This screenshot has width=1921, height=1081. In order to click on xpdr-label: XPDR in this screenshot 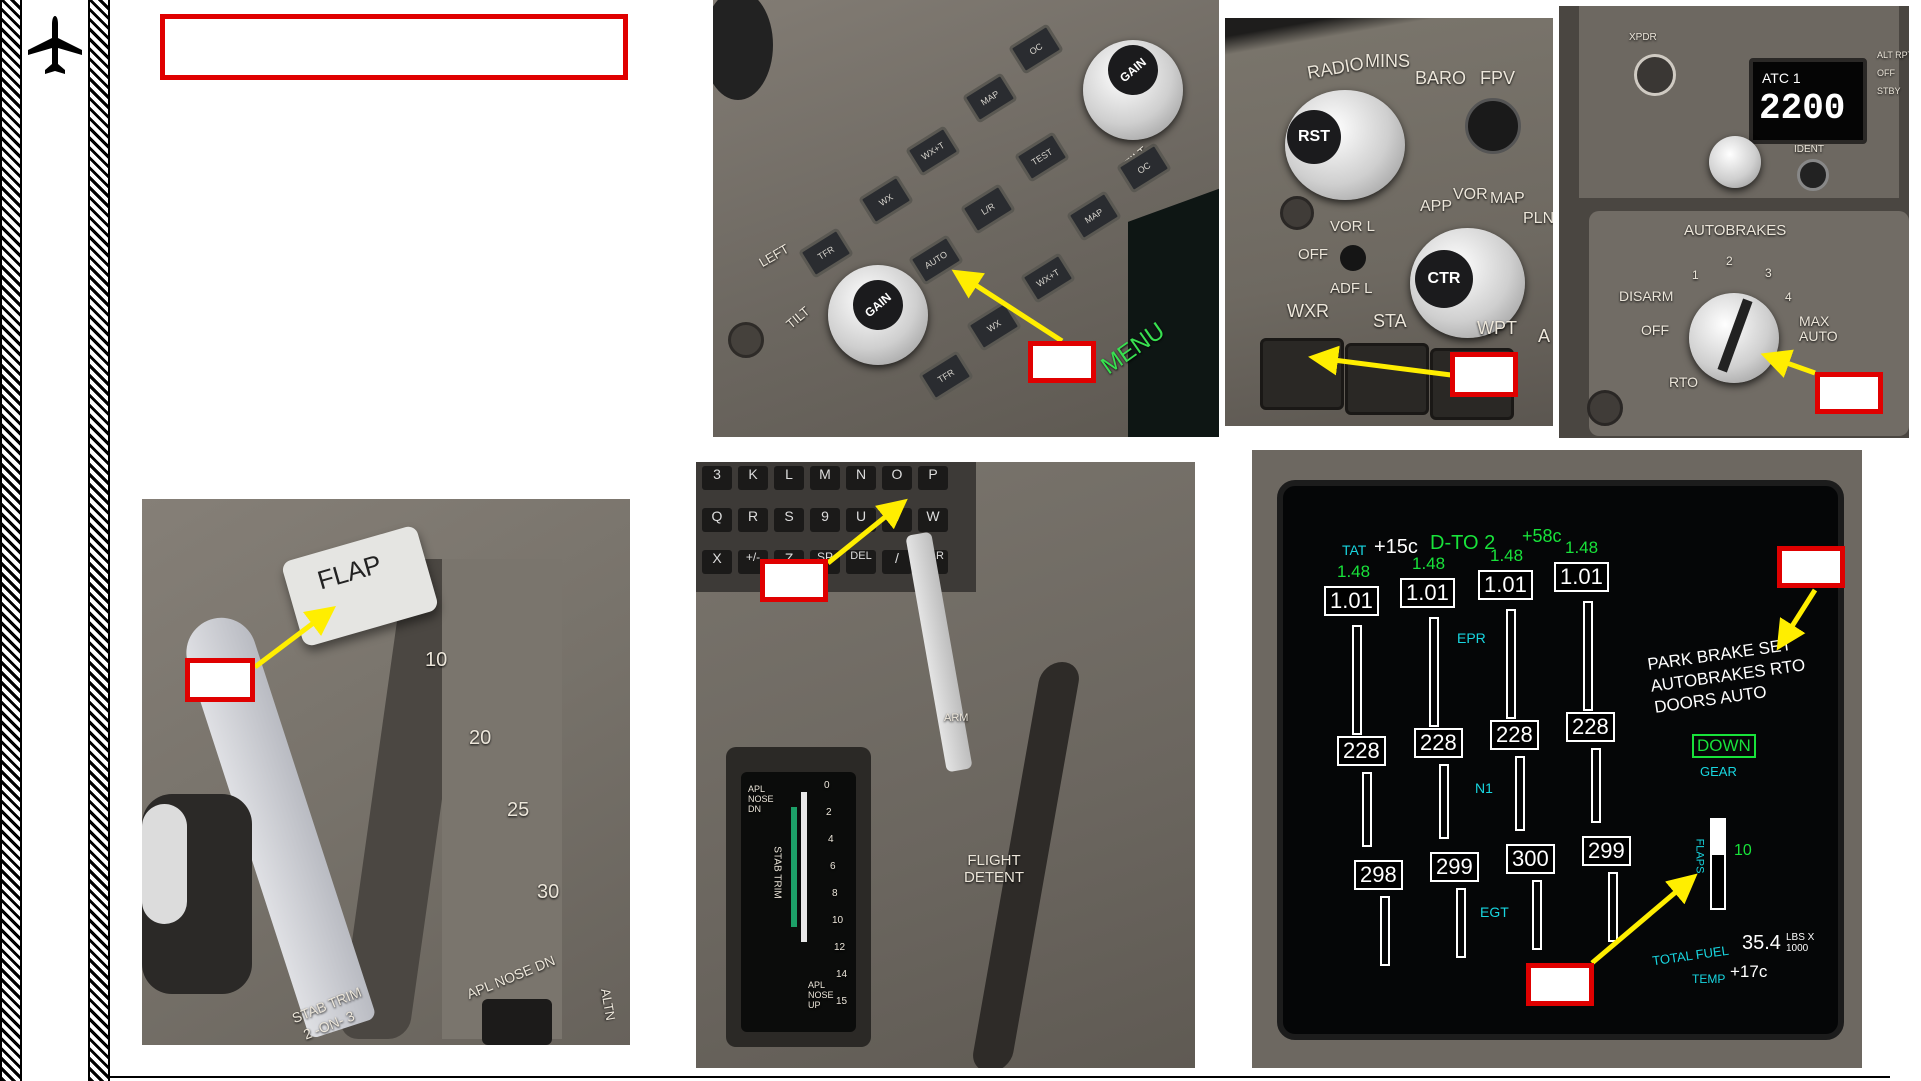, I will do `click(1643, 37)`.